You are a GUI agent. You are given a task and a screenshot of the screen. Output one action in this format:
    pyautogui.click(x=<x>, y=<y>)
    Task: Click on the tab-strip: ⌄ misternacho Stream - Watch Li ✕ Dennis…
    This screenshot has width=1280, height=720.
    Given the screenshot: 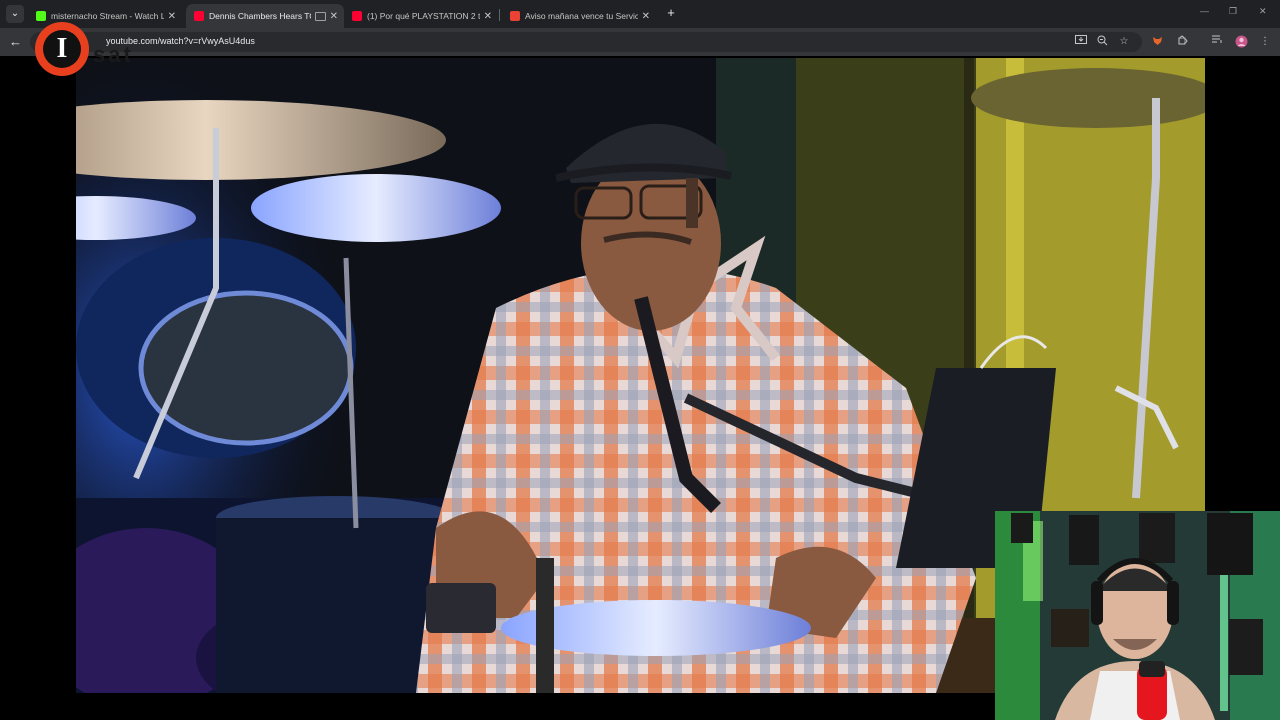 What is the action you would take?
    pyautogui.click(x=640, y=14)
    